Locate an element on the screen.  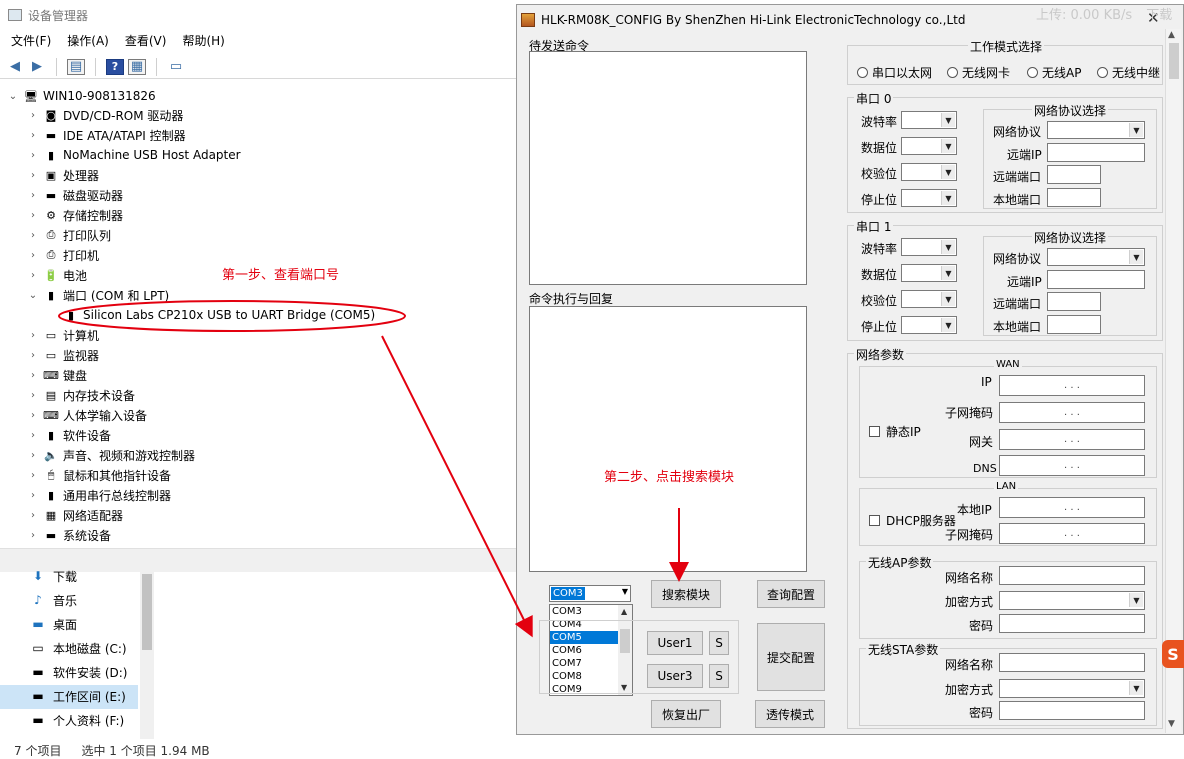
config-scrollbar: ▲ ▼ is located at coordinates (1173, 381).